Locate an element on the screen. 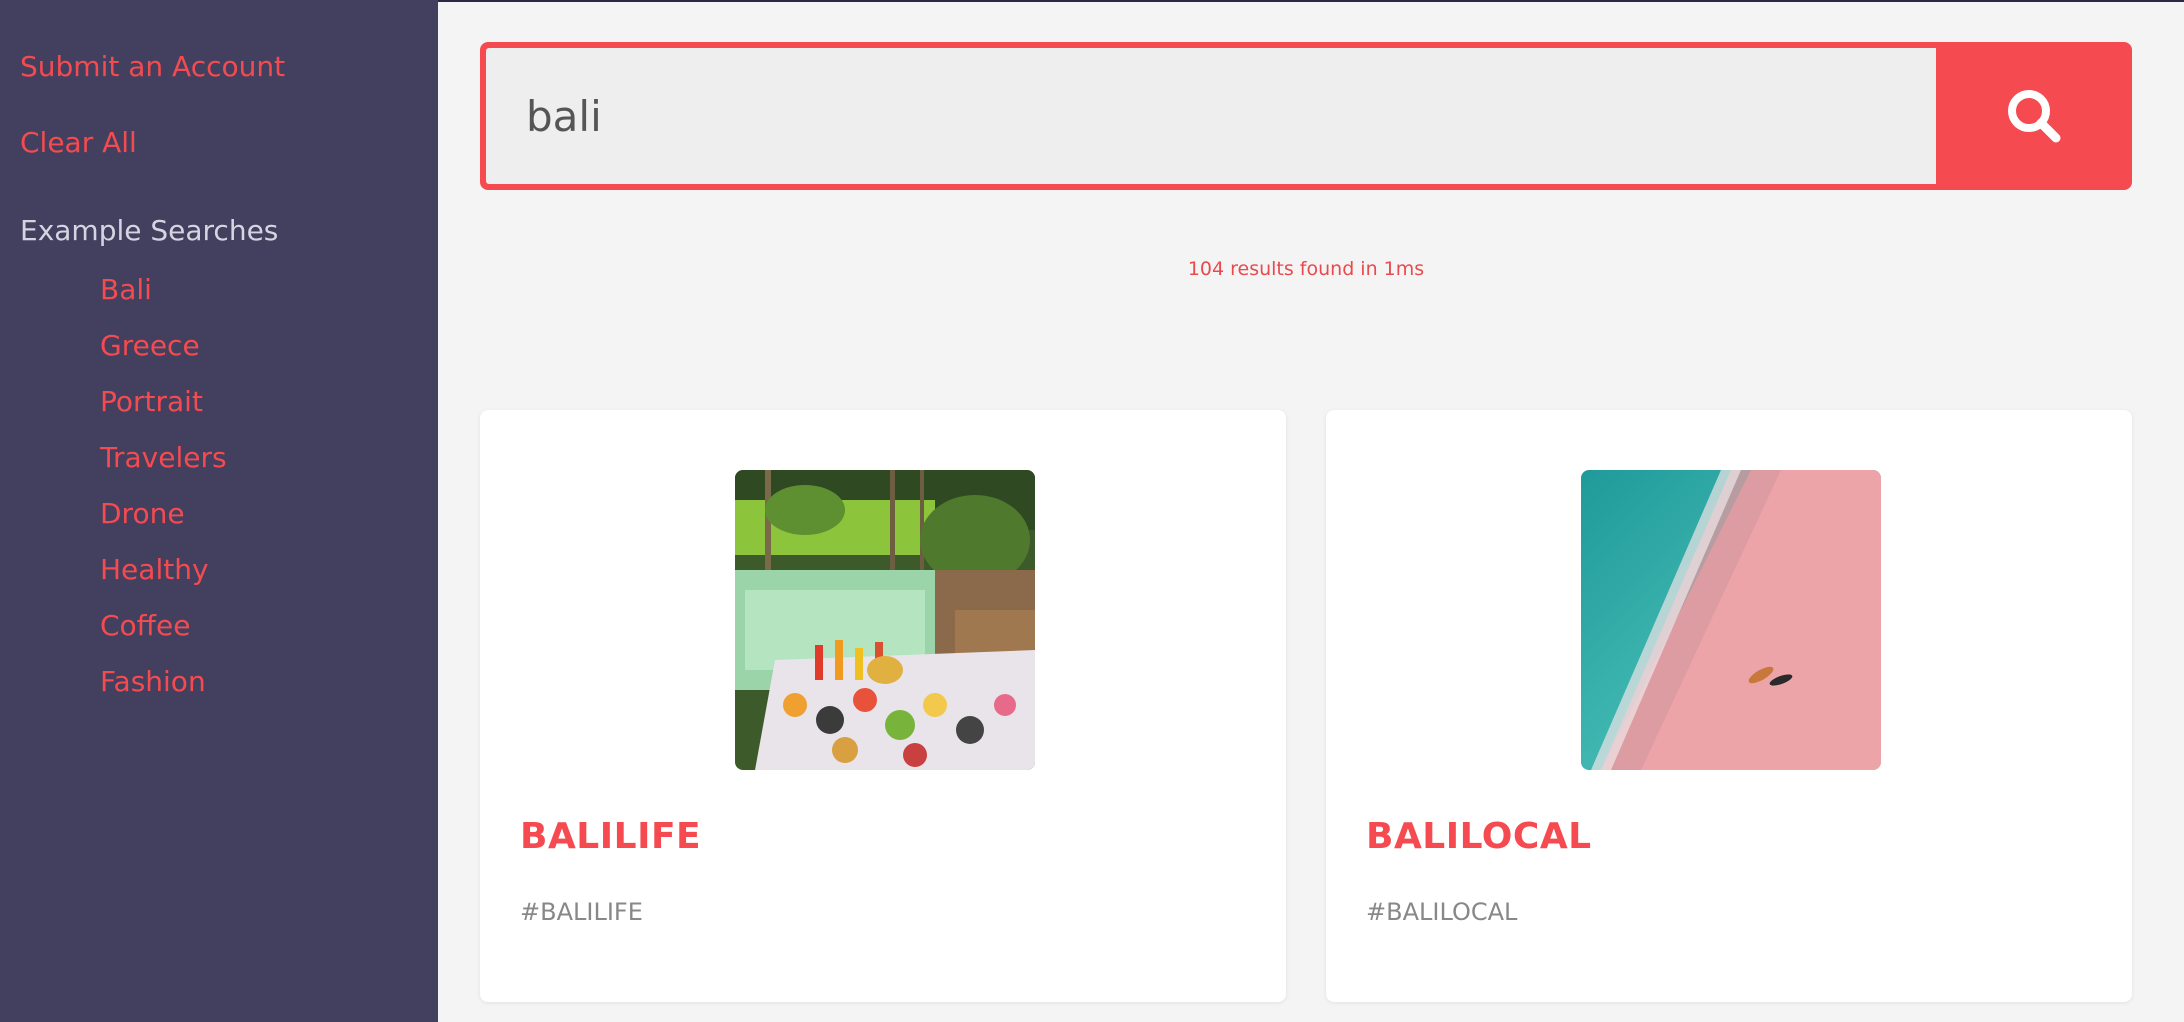  account-name: BALILIFE is located at coordinates (610, 836).